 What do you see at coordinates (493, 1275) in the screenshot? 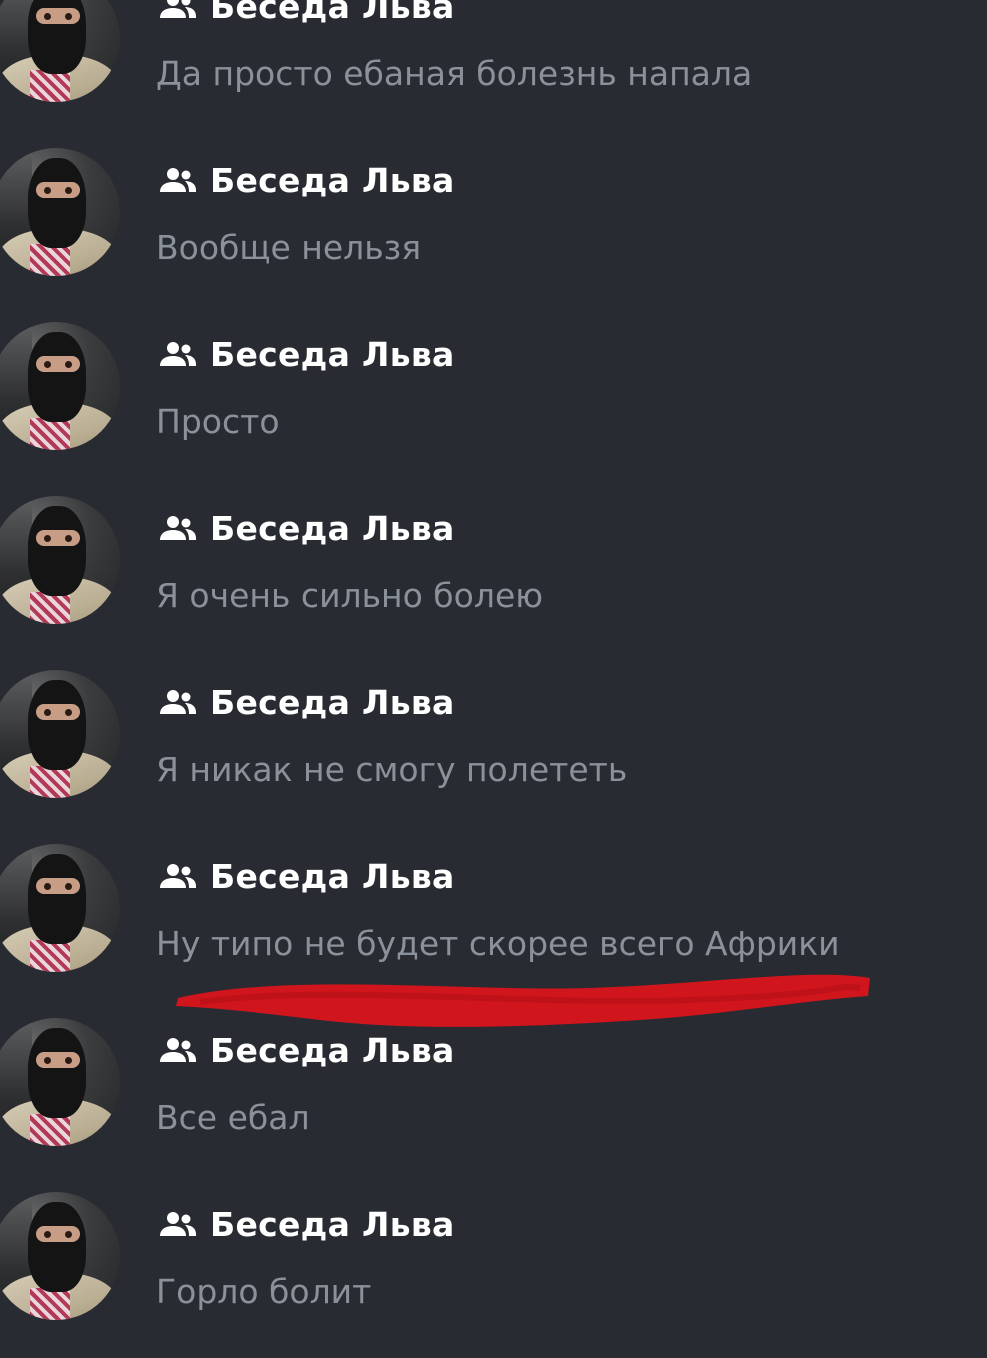
I see `conversation-item: Беседа Льва Горло болит` at bounding box center [493, 1275].